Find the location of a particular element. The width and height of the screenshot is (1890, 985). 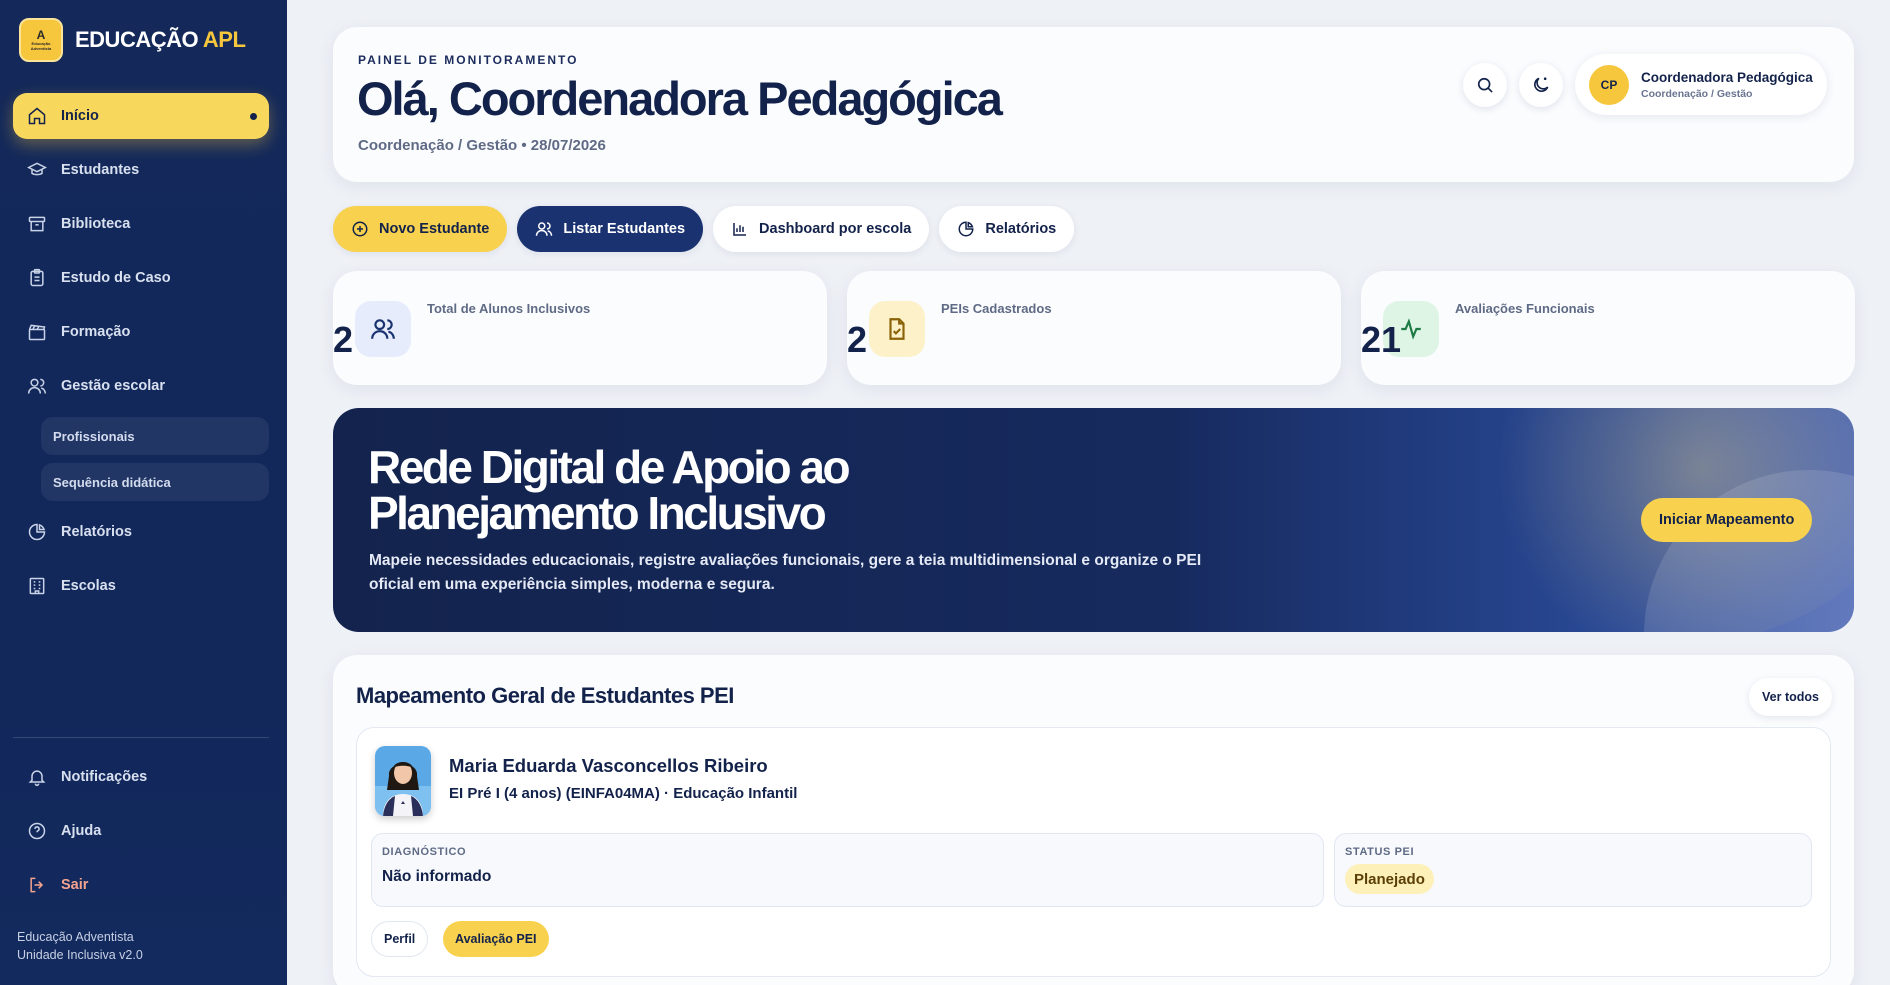

home-icon is located at coordinates (37, 116).